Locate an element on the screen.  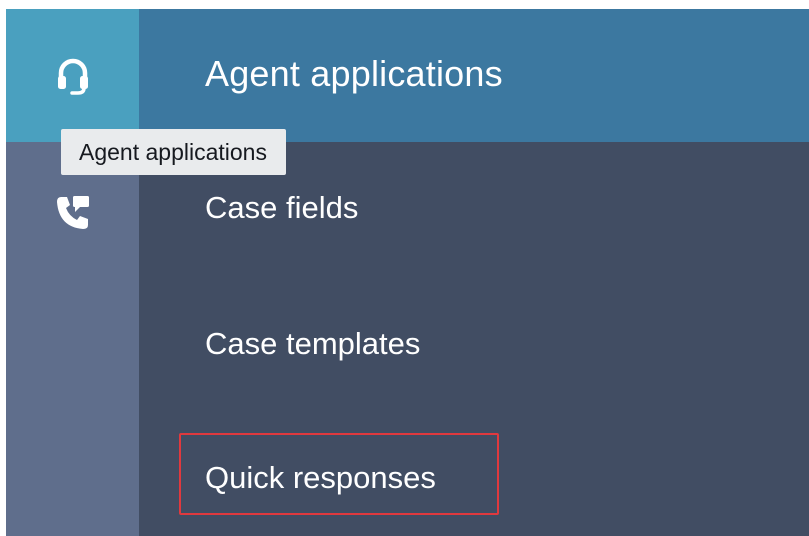
rail-item-phone is located at coordinates (72, 213).